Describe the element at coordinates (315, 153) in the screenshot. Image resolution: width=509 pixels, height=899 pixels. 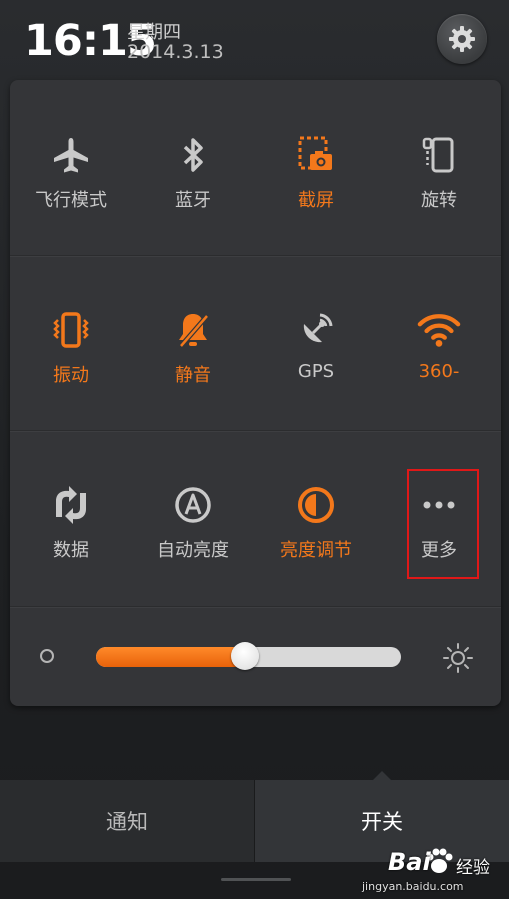
I see `screenshot-icon` at that location.